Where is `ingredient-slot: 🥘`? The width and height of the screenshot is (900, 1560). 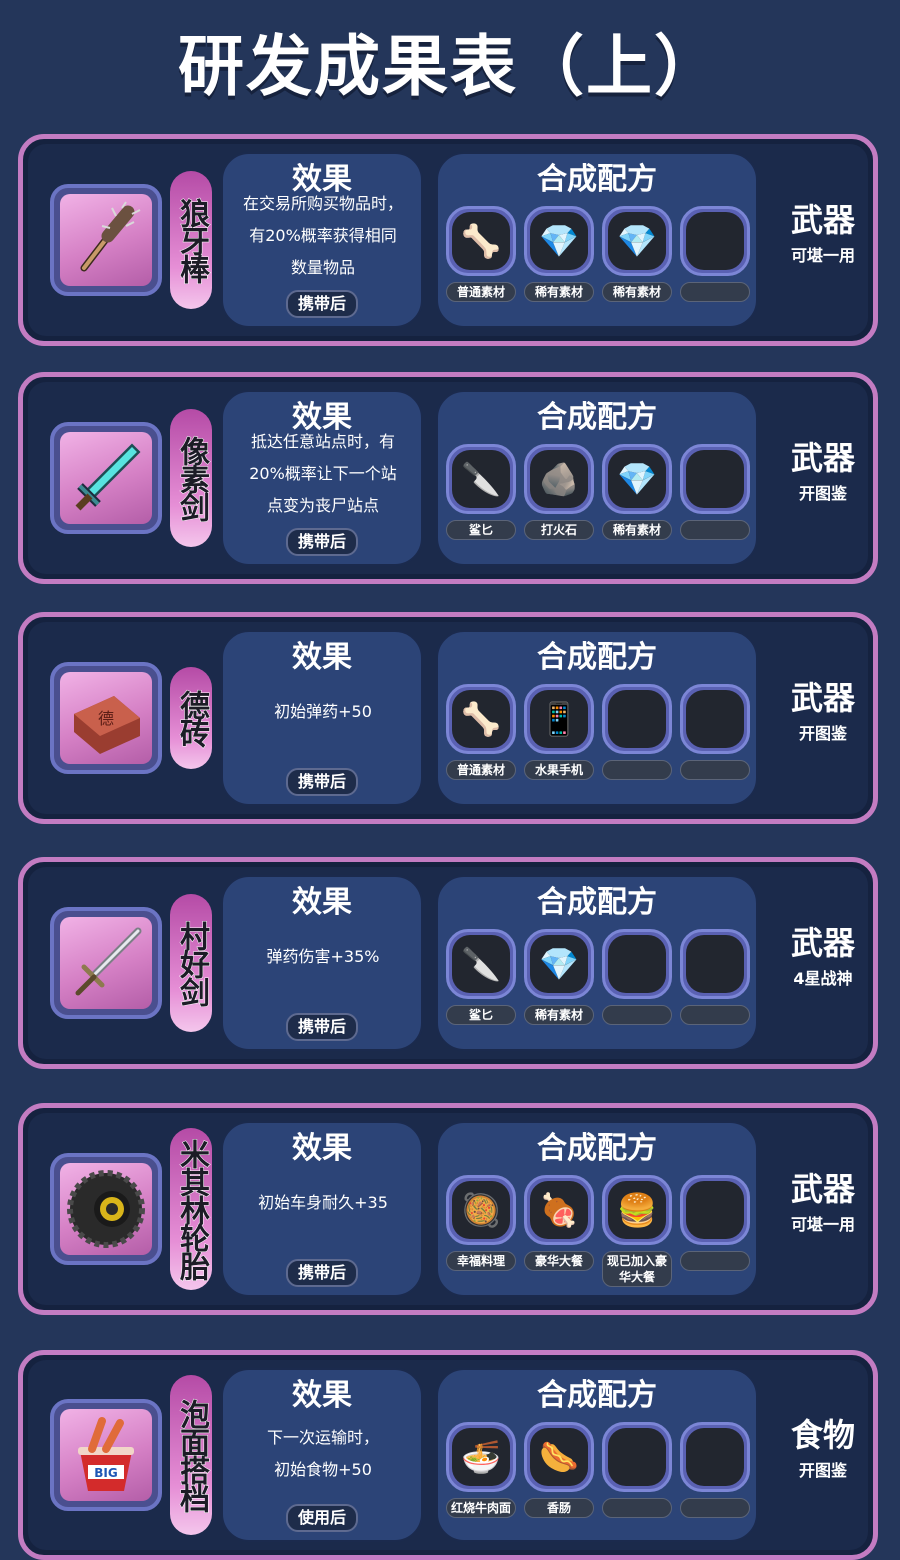
ingredient-slot: 🥘 is located at coordinates (481, 1210).